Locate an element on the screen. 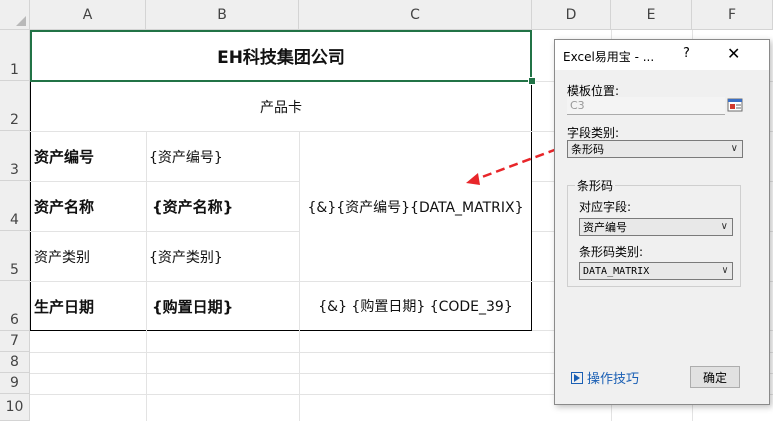 This screenshot has width=773, height=421. row-header-5: 5 is located at coordinates (15, 256).